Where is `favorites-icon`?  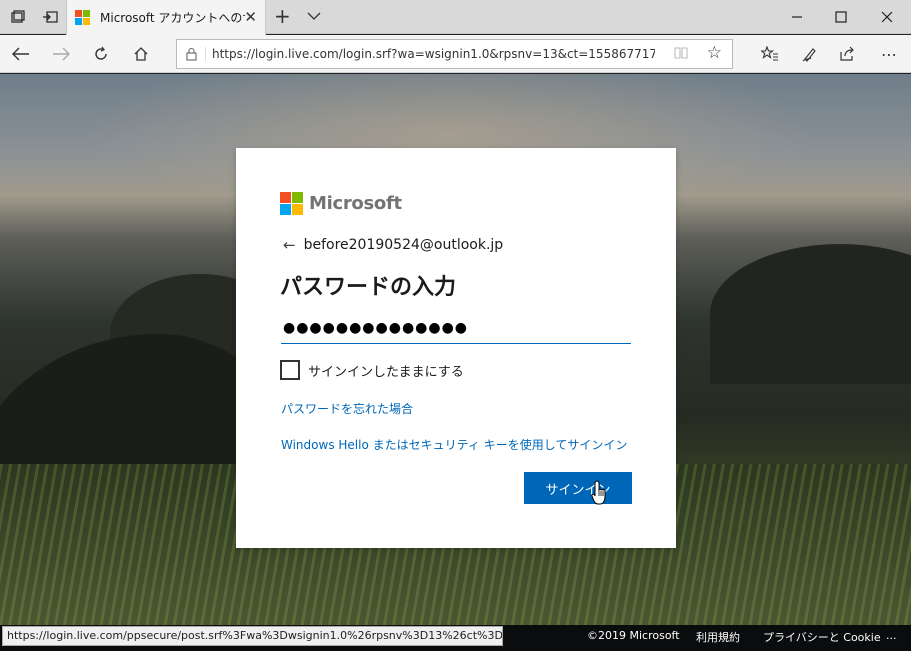 favorites-icon is located at coordinates (770, 54).